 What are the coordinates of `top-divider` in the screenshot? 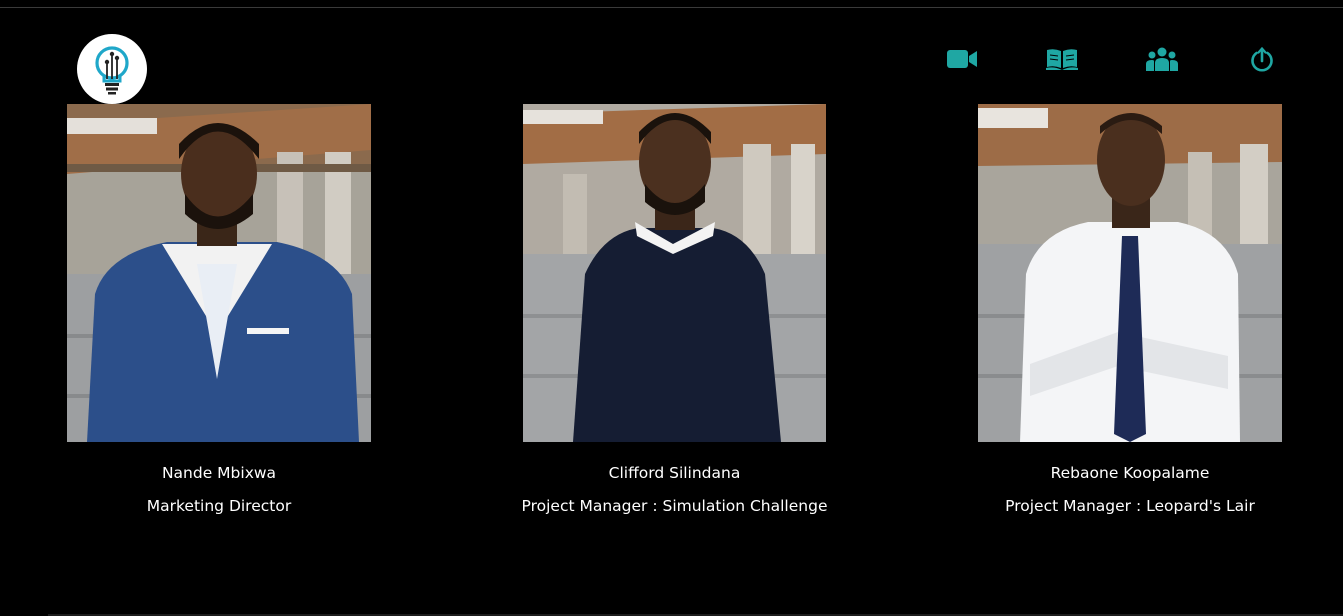 It's located at (671, 7).